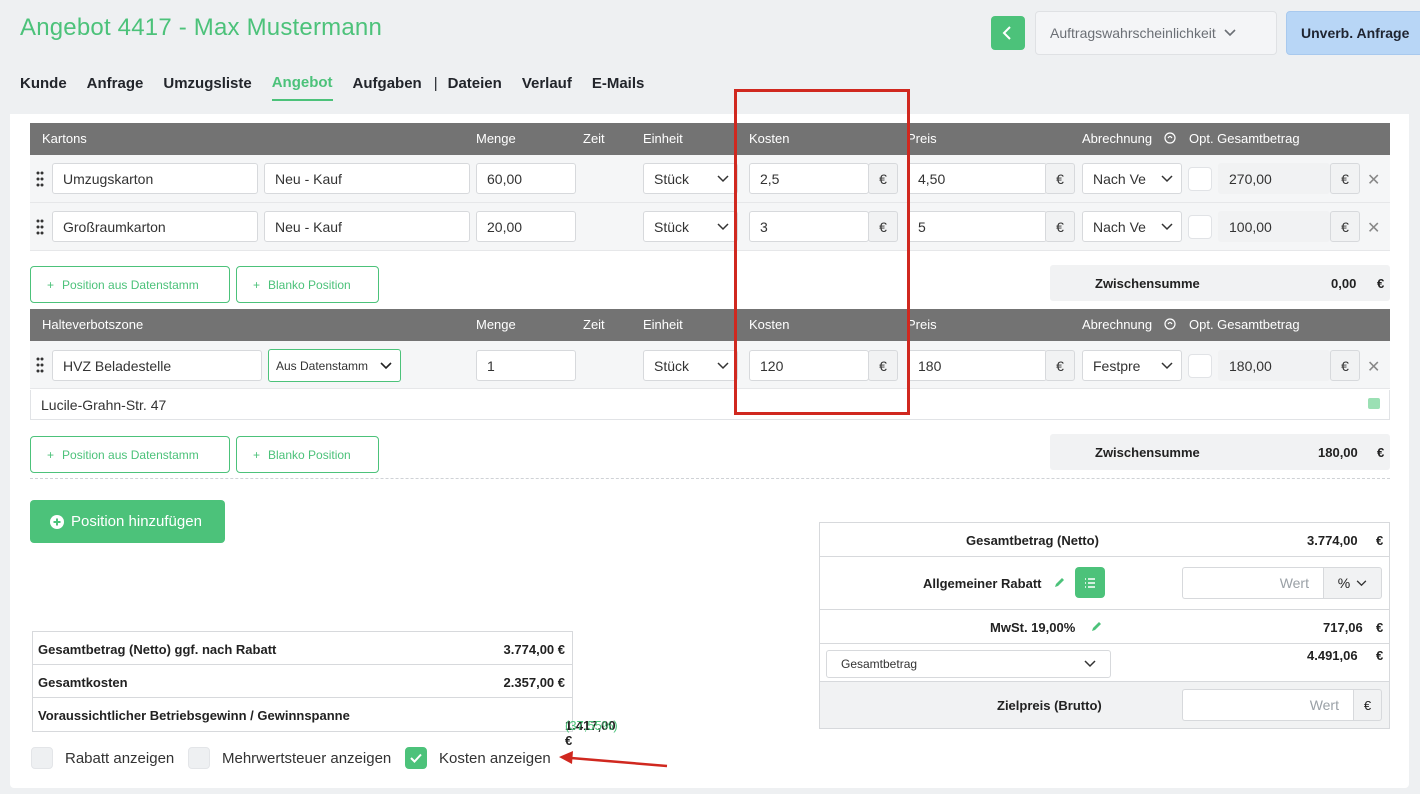 The height and width of the screenshot is (794, 1420). I want to click on mwst-value: 717,06, so click(1343, 627).